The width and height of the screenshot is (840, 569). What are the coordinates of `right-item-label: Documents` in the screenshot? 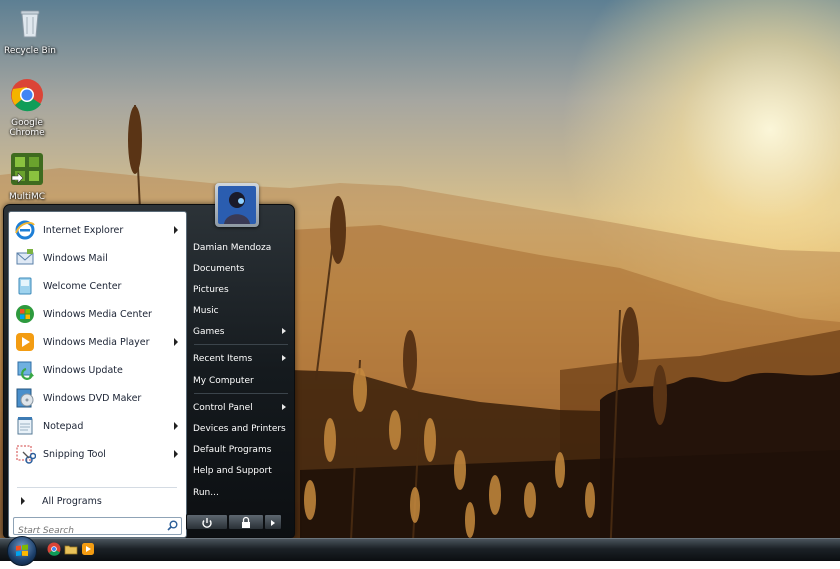 It's located at (219, 268).